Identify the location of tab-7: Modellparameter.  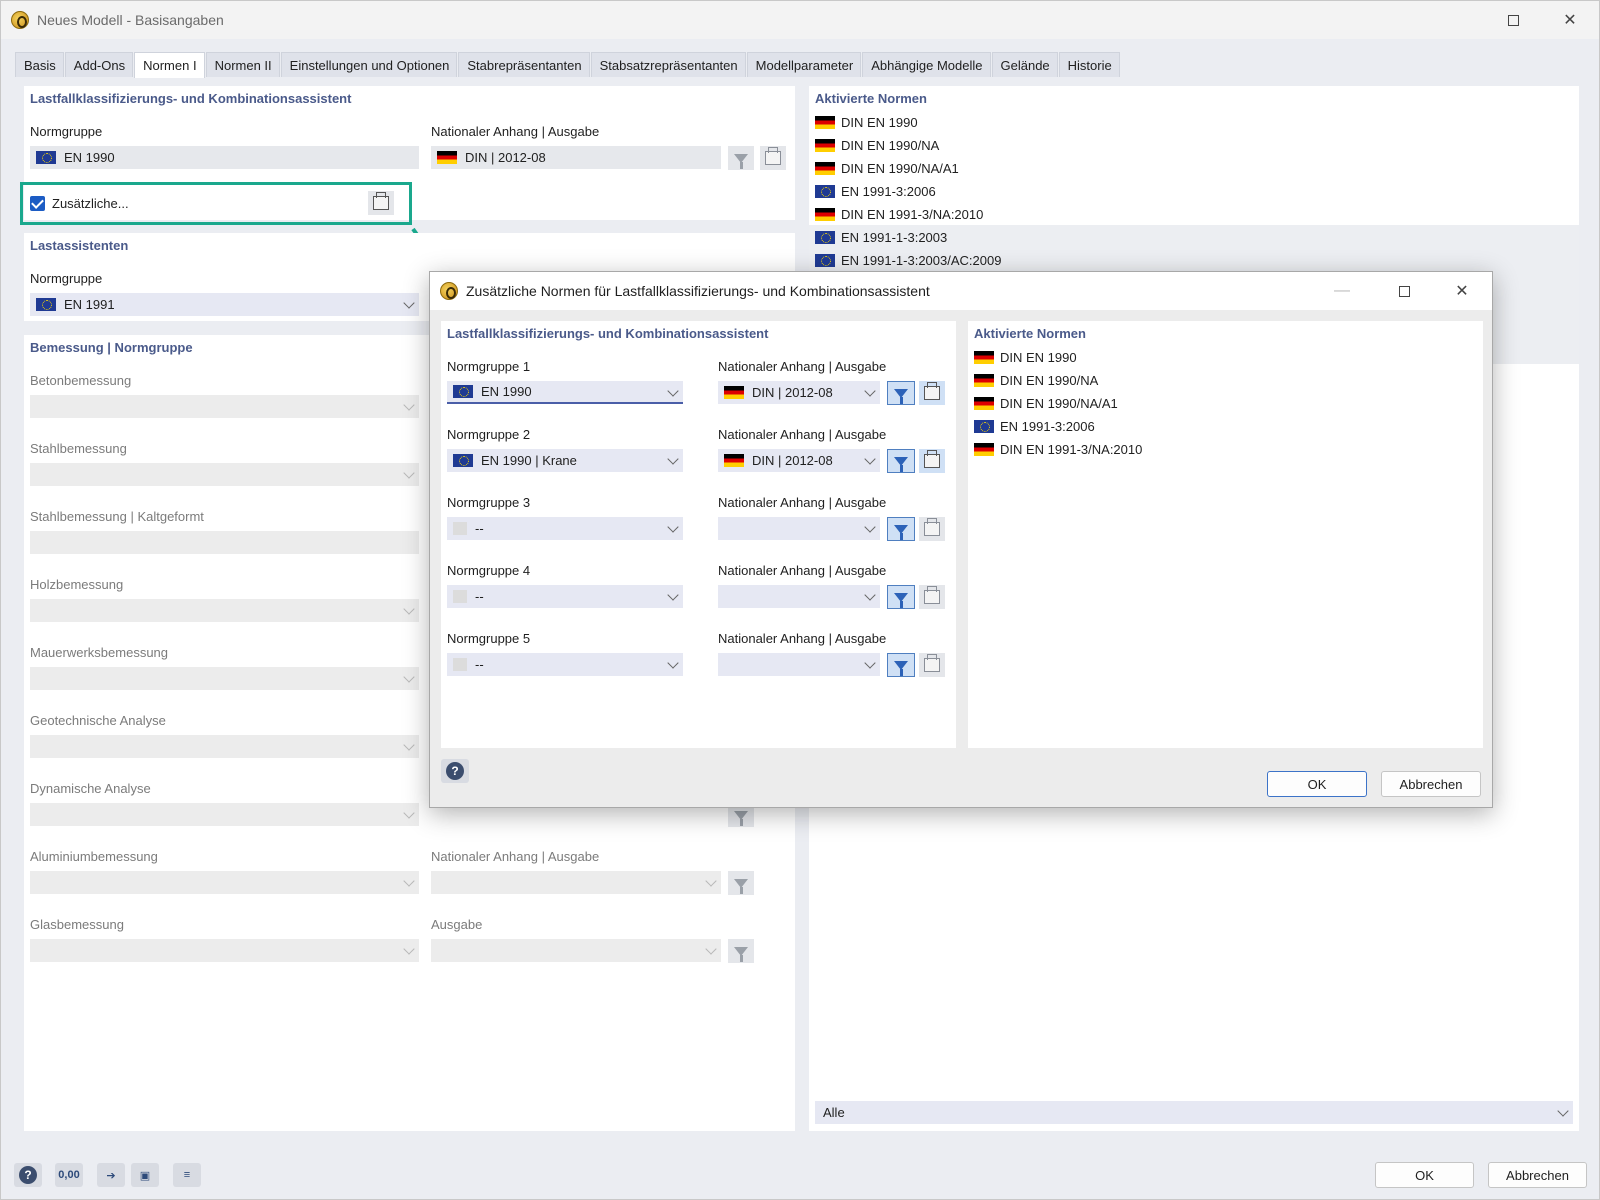
(804, 64).